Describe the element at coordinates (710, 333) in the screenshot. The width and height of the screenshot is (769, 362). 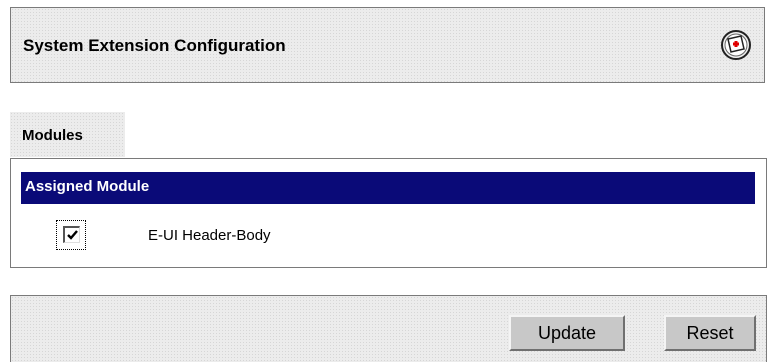
I see `reset-button: Reset` at that location.